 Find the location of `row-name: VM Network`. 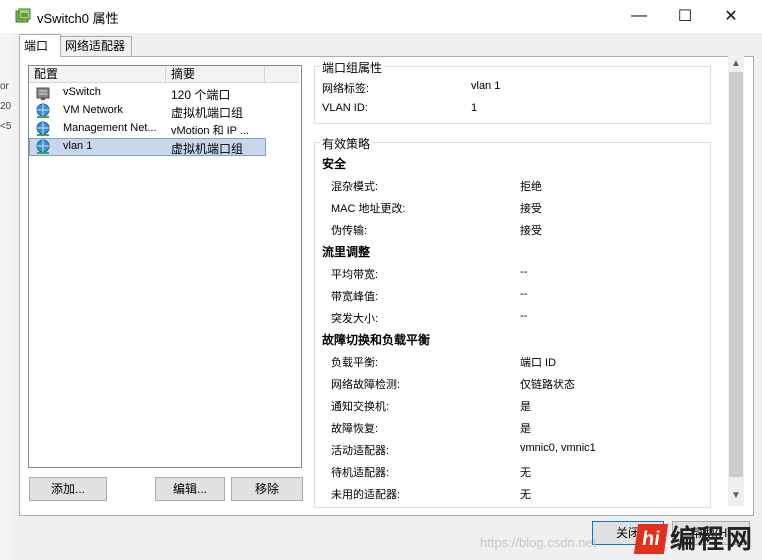

row-name: VM Network is located at coordinates (93, 110).